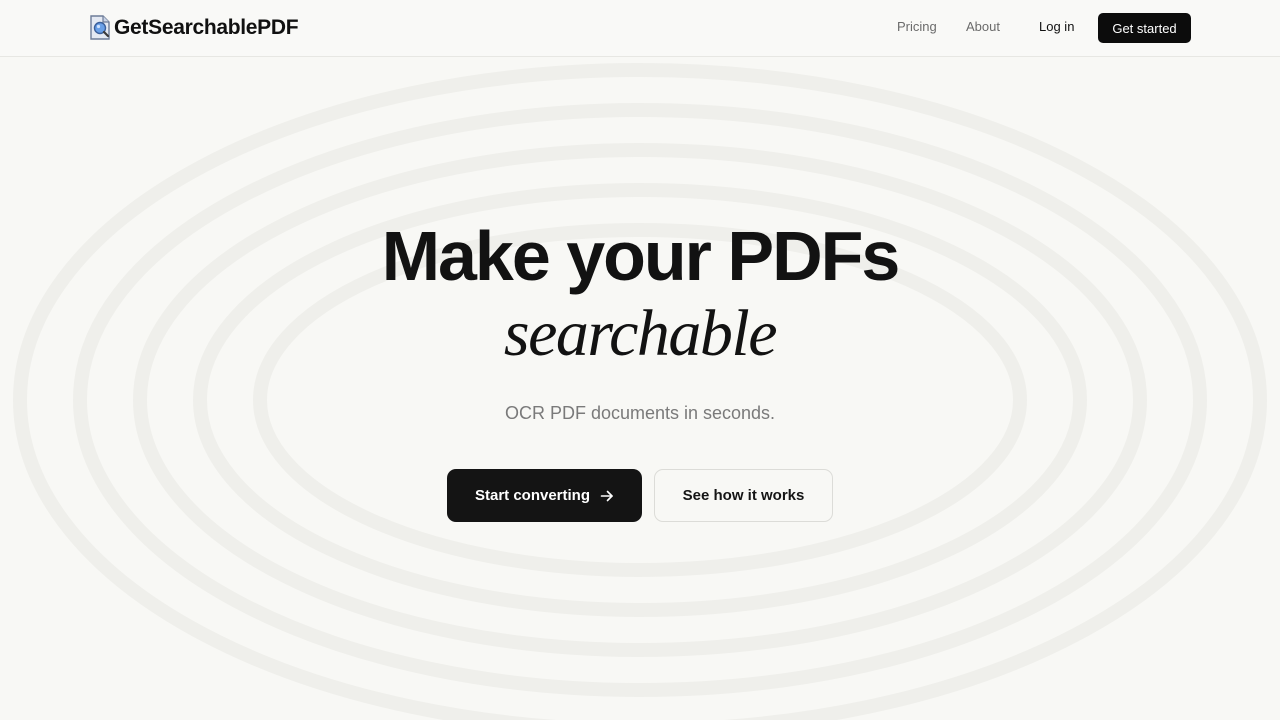 This screenshot has height=720, width=1280. What do you see at coordinates (640, 413) in the screenshot?
I see `hero-subtitle: OCR PDF documents in seconds.` at bounding box center [640, 413].